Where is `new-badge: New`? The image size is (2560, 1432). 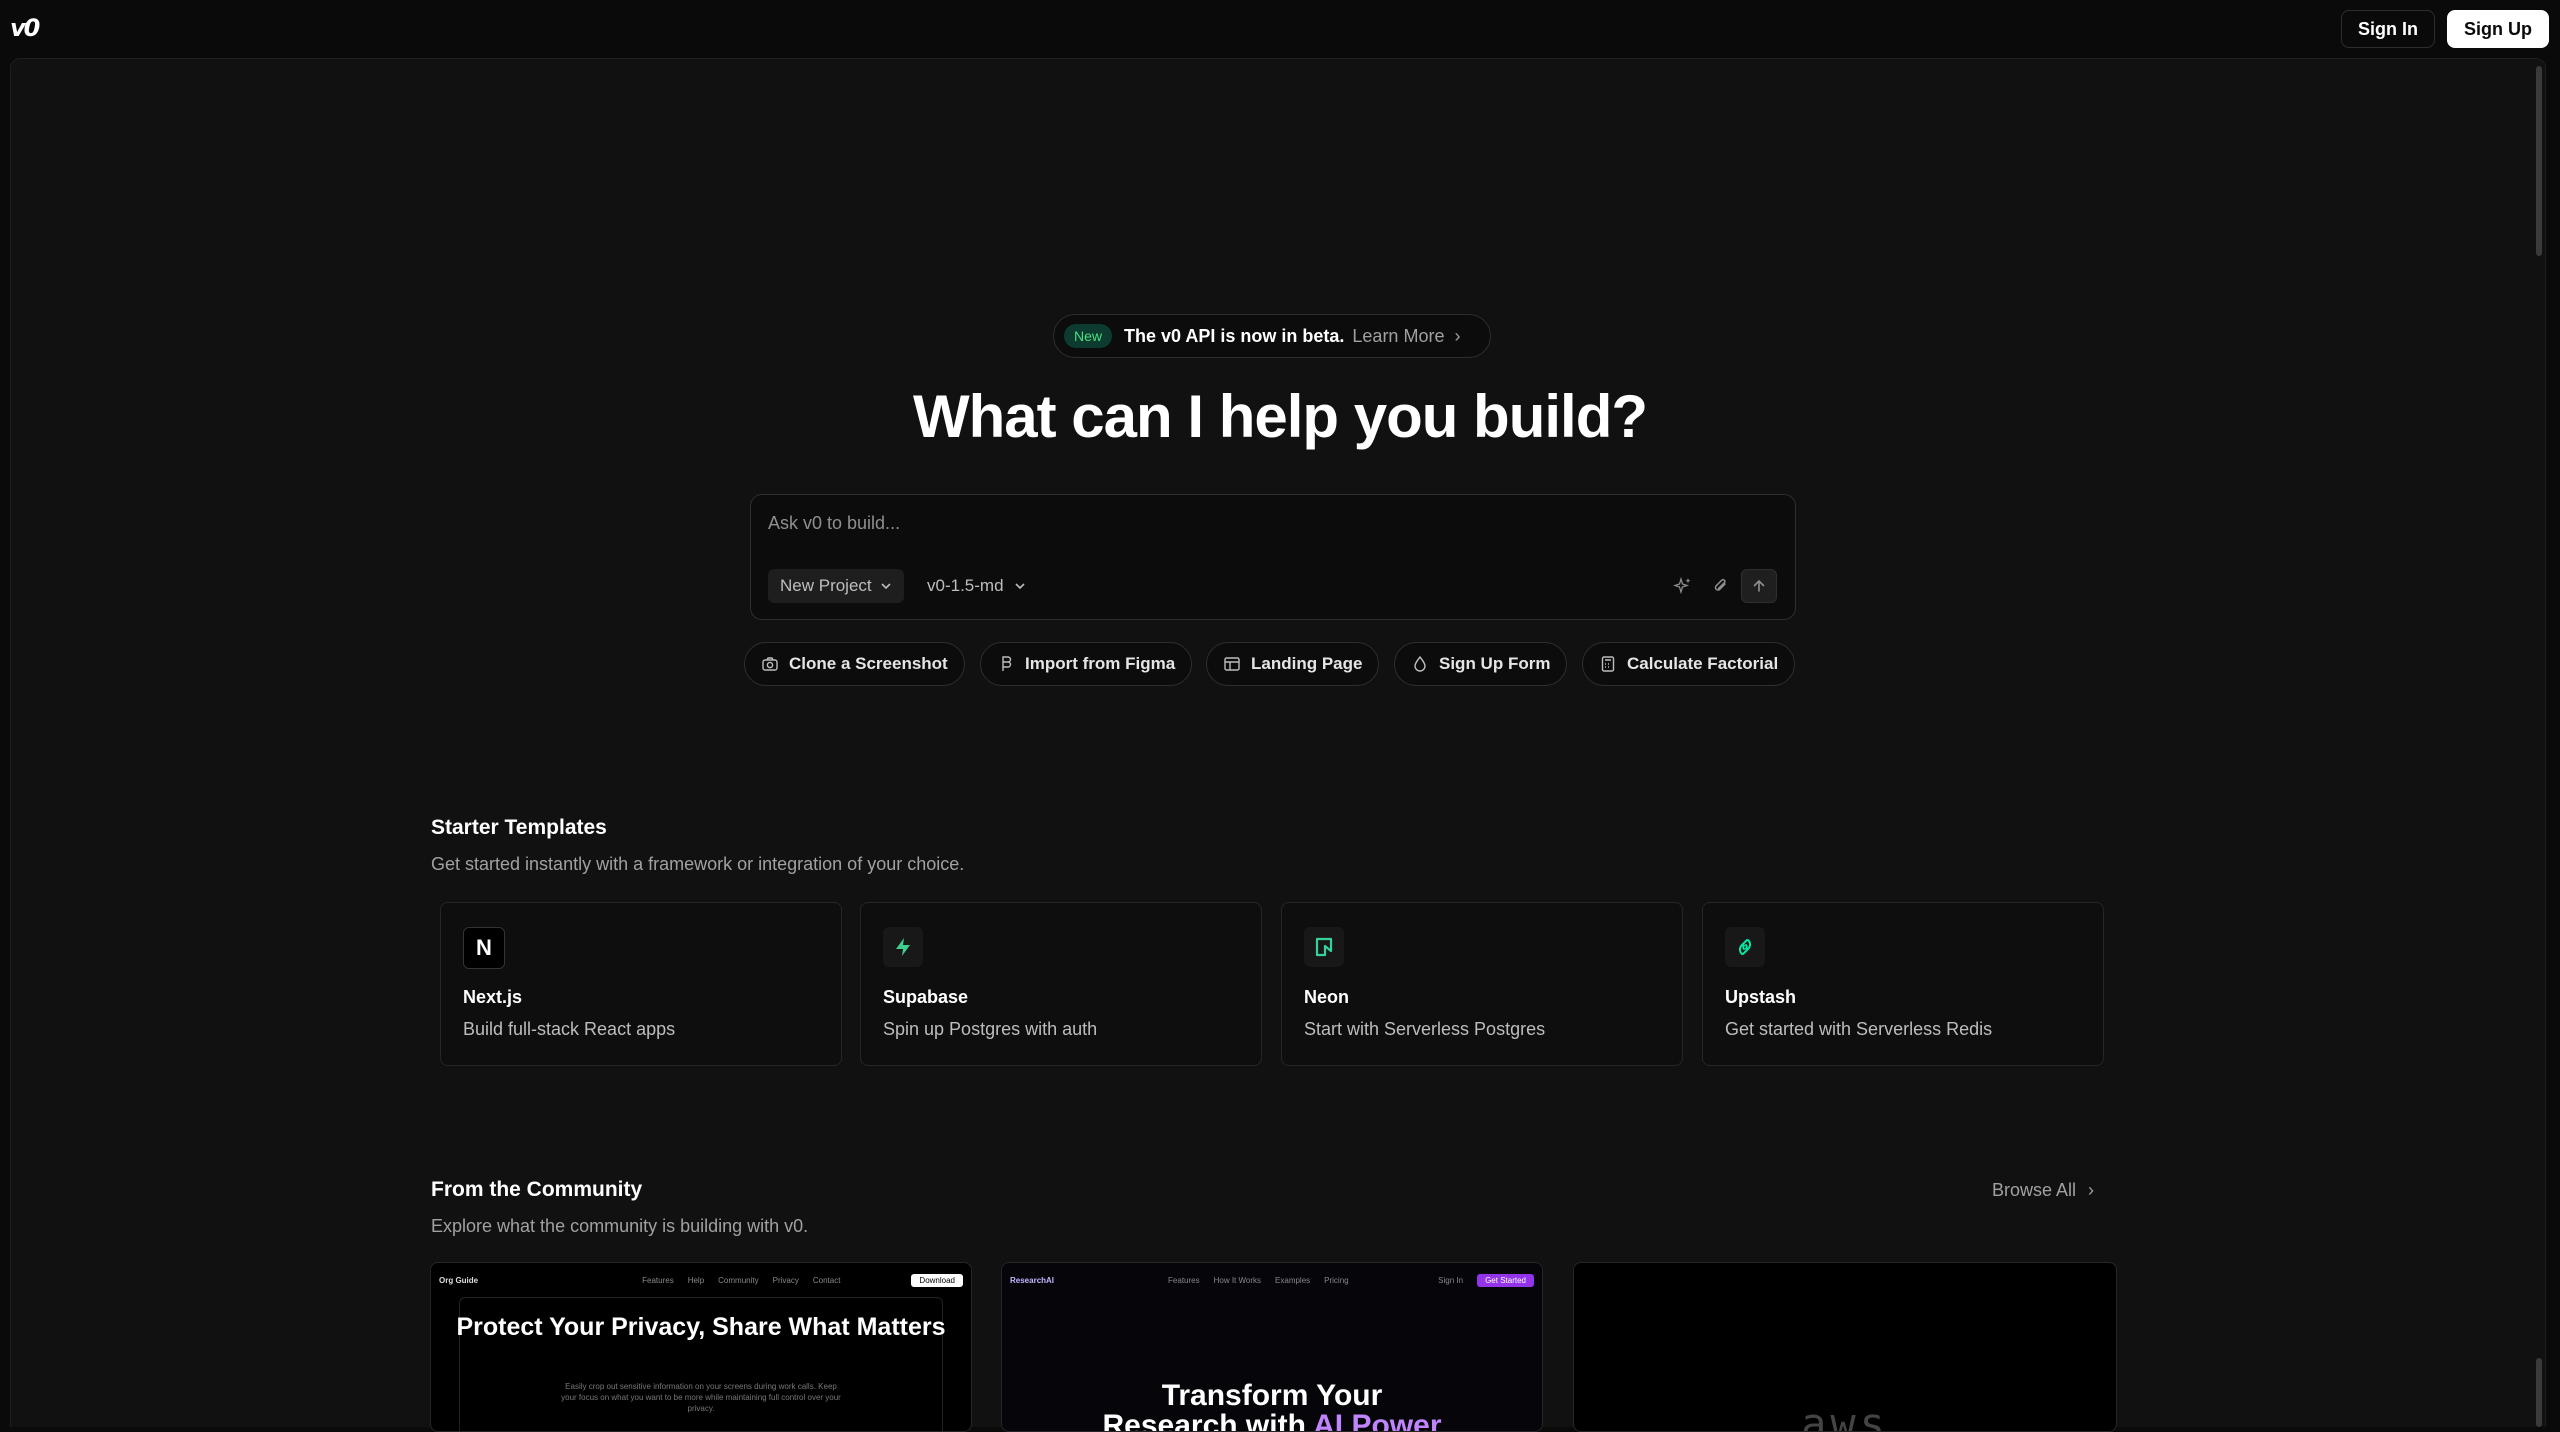
new-badge: New is located at coordinates (1088, 336).